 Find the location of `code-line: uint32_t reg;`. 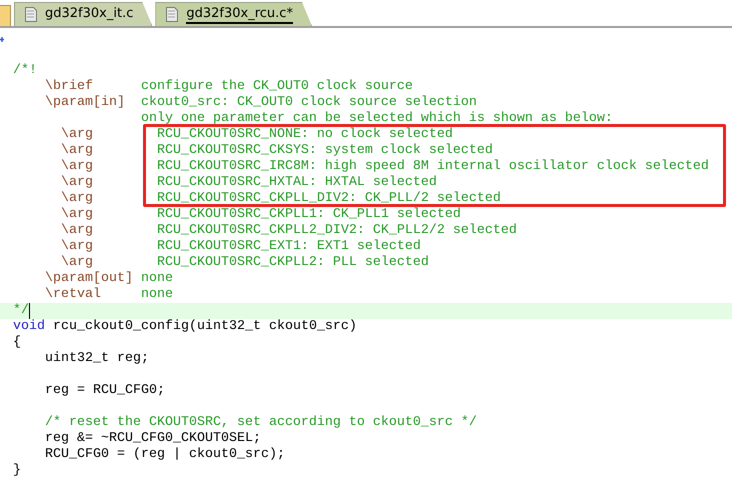

code-line: uint32_t reg; is located at coordinates (96, 359).